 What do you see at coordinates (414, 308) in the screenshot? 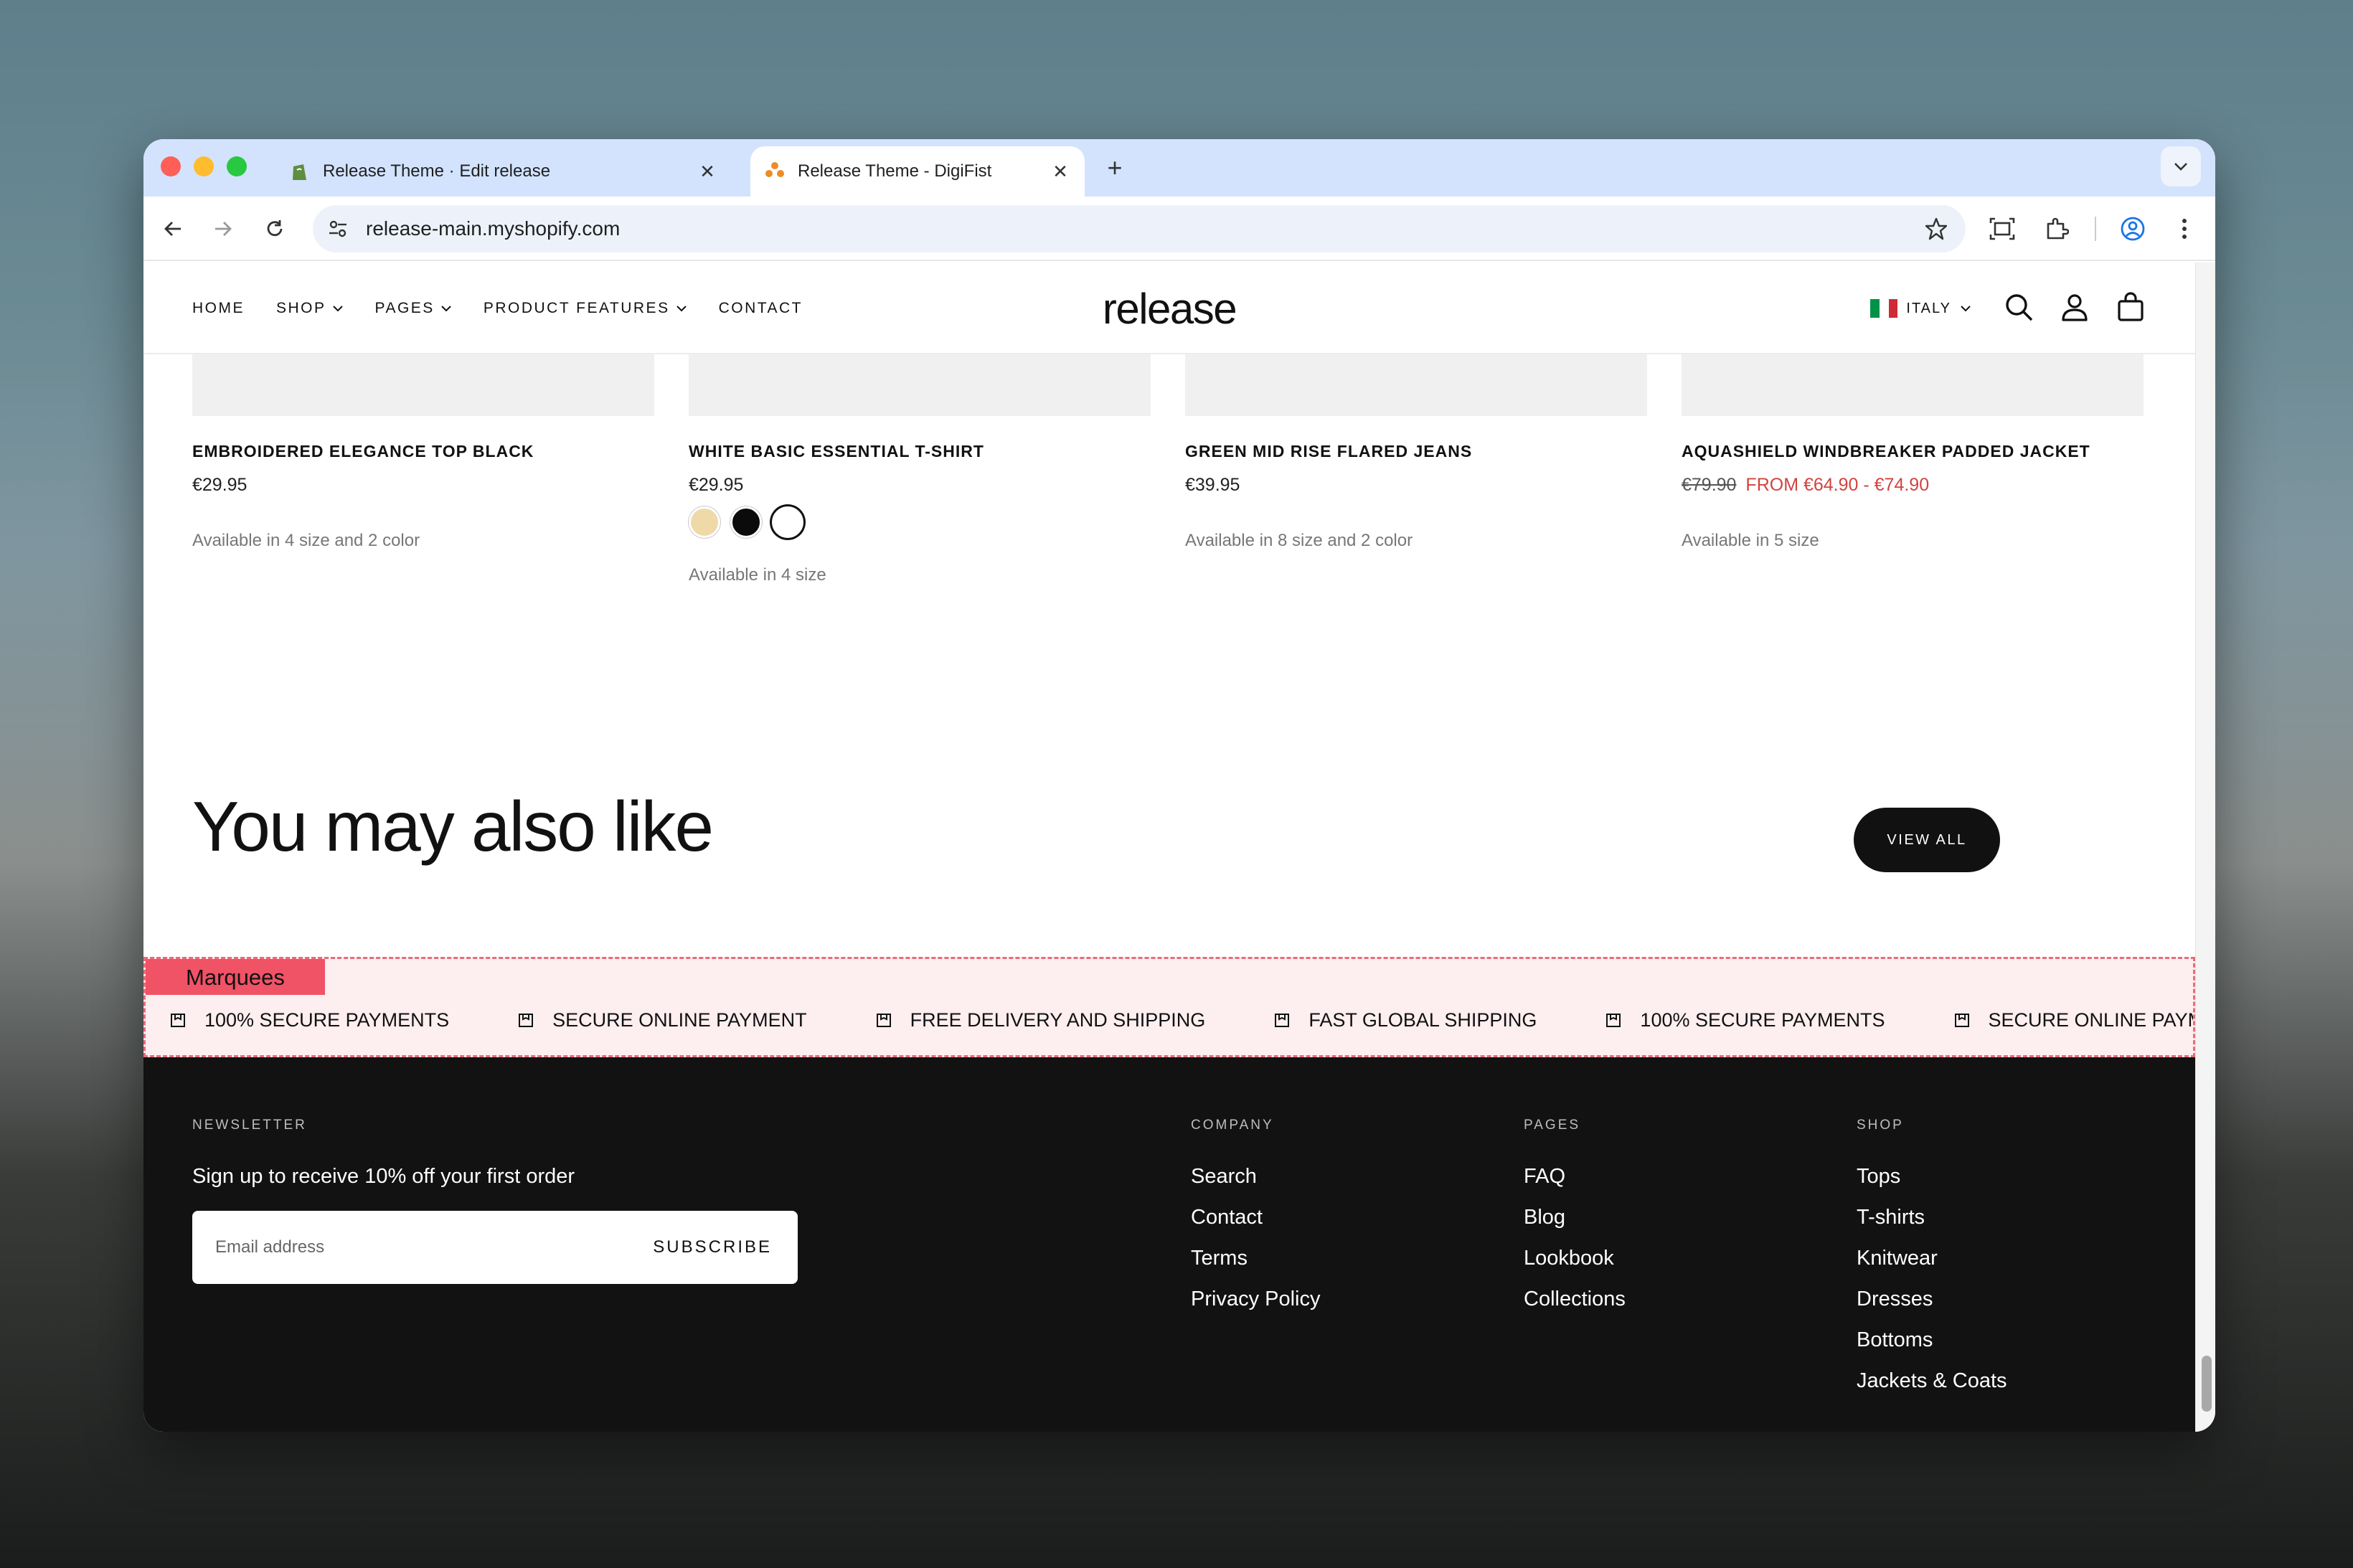
I see `nav-pages: PAGES` at bounding box center [414, 308].